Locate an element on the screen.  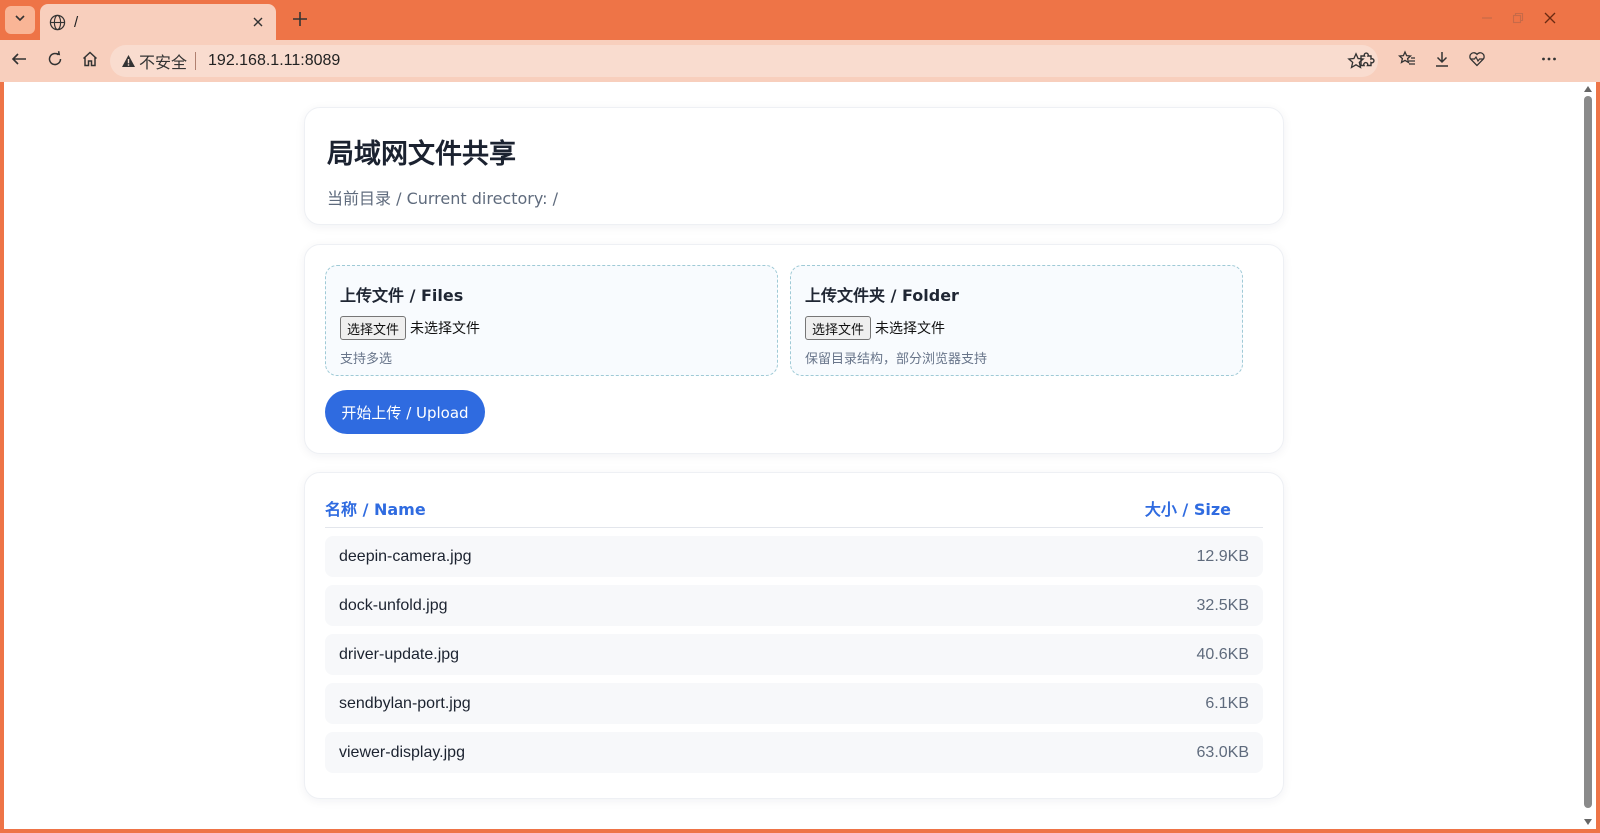
arrow-left-icon is located at coordinates (19, 61).